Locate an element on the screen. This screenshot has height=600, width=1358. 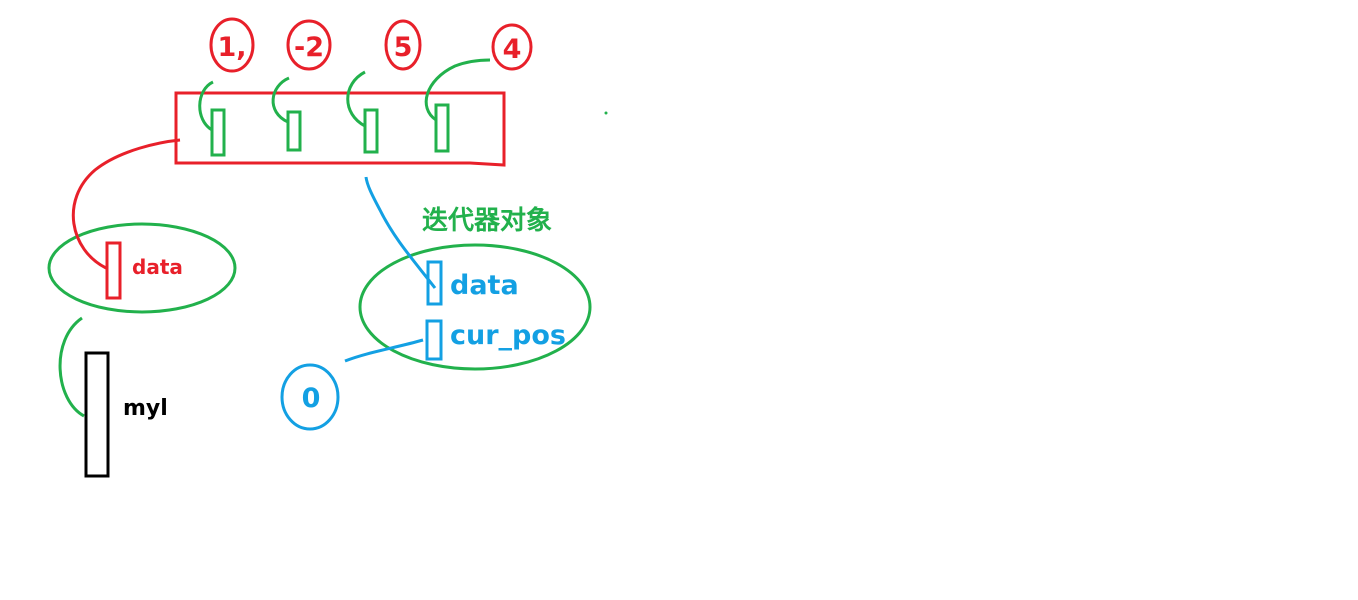
iterator-data-label: data is located at coordinates (484, 285).